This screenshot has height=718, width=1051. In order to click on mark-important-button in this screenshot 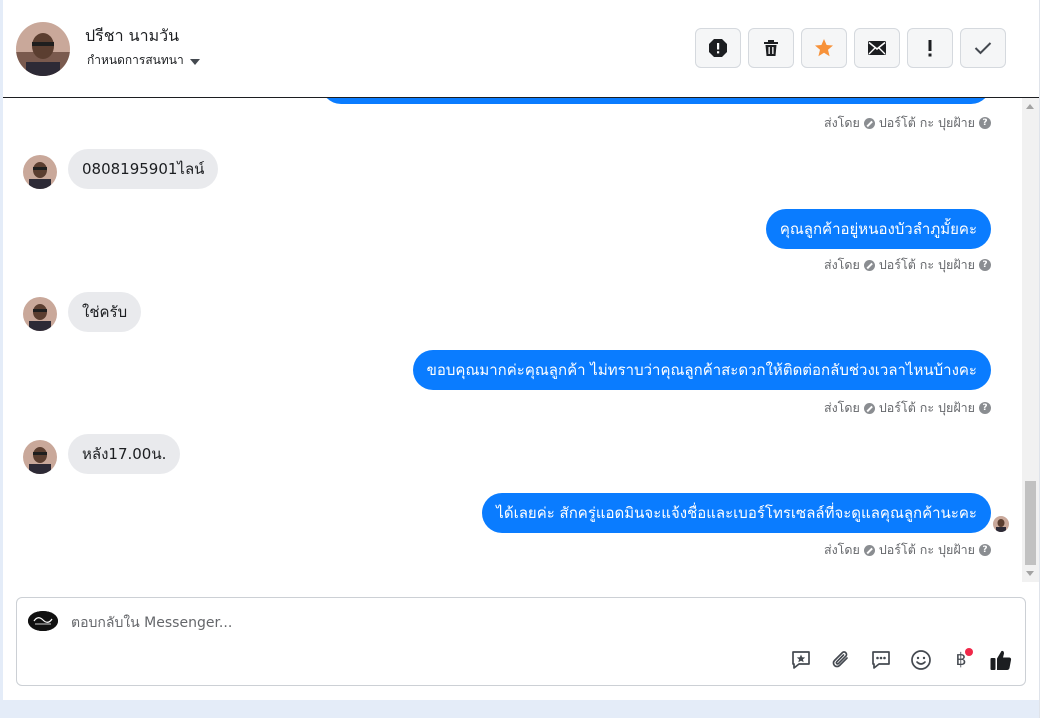, I will do `click(930, 48)`.